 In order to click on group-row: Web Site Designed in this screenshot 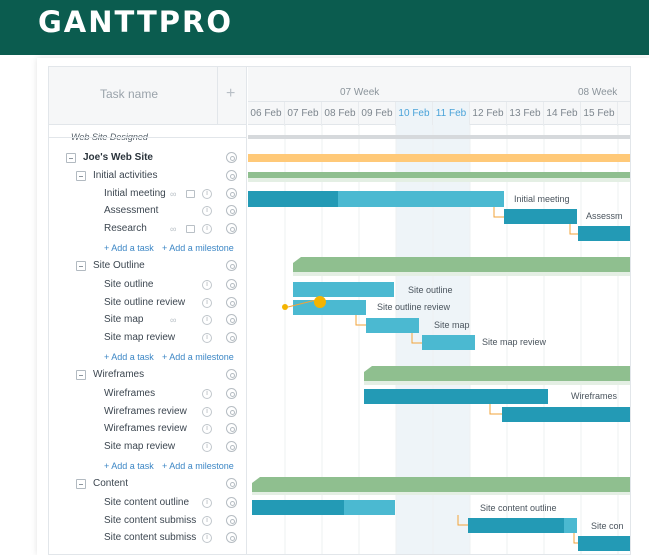, I will do `click(148, 138)`.